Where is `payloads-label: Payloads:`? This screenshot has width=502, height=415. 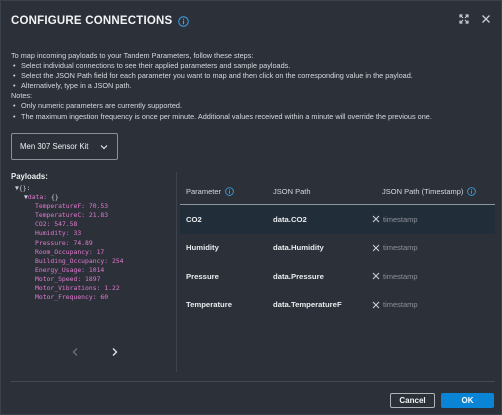
payloads-label: Payloads: is located at coordinates (29, 176).